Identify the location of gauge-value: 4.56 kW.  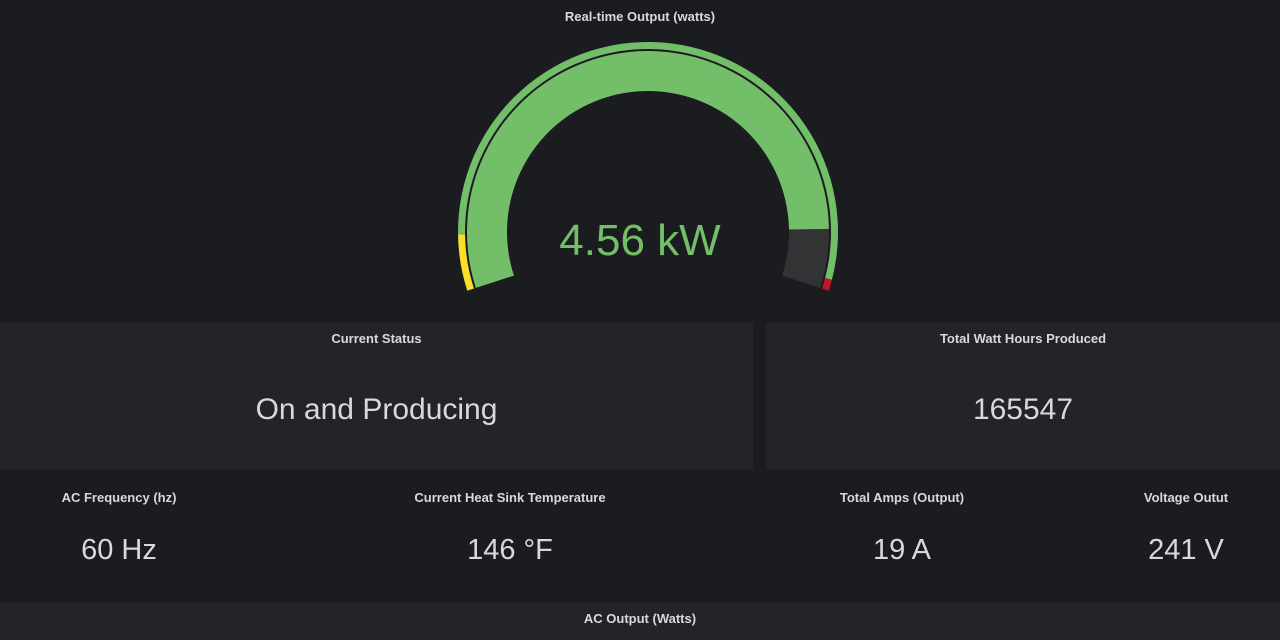
(640, 240).